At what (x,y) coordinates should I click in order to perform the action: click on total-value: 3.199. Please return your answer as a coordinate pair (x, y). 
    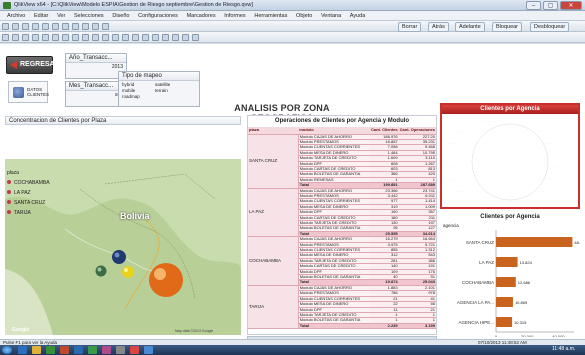
    Looking at the image, I should click on (417, 326).